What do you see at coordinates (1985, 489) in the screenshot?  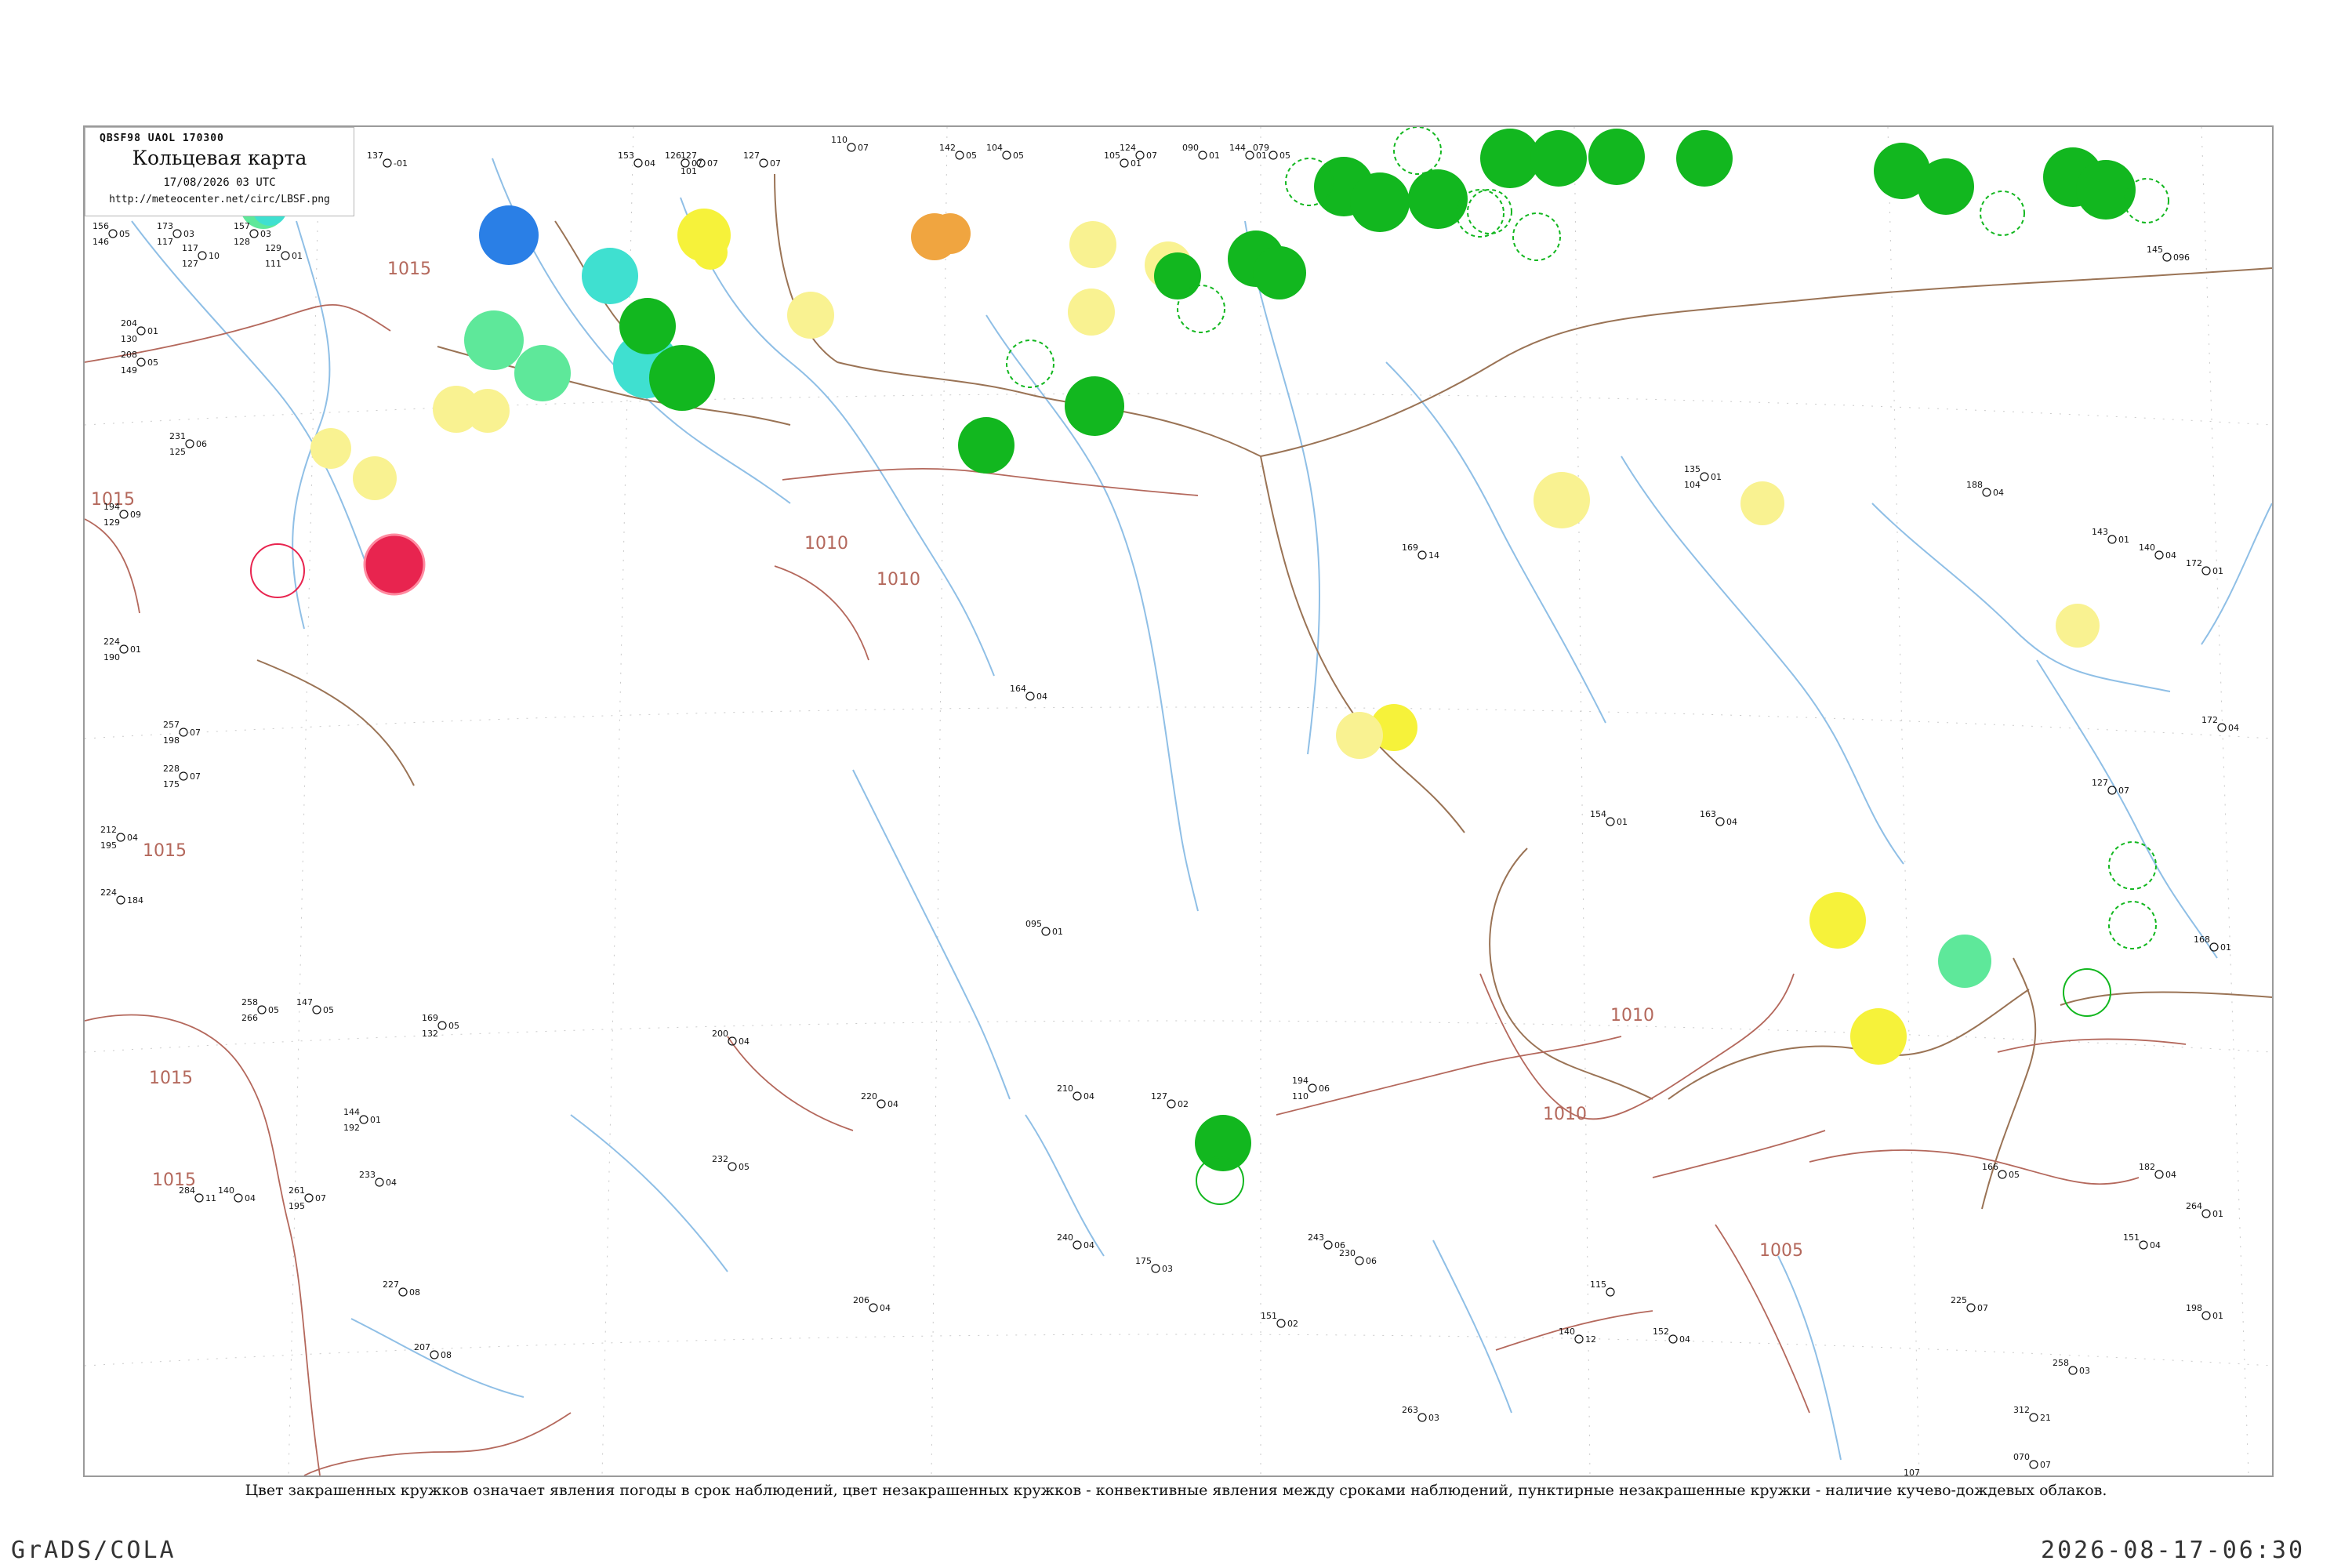 I see `station-plot: 188 04` at bounding box center [1985, 489].